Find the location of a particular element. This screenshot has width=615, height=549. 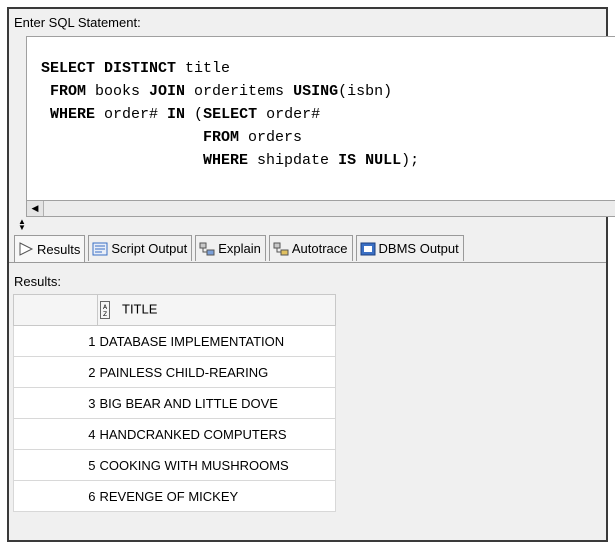

column-header-label: TITLE is located at coordinates (140, 309).